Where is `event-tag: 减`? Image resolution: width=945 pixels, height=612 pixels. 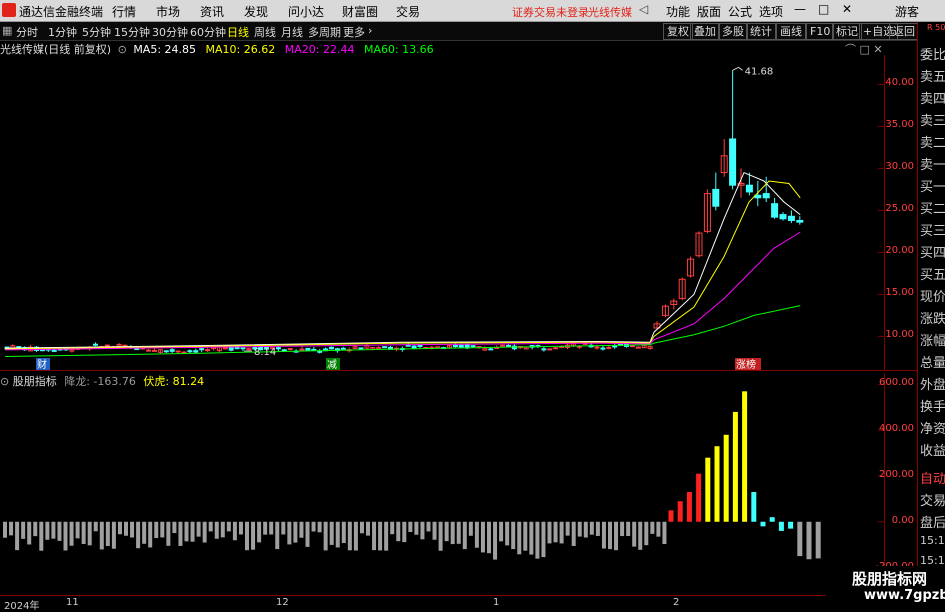 event-tag: 减 is located at coordinates (332, 364).